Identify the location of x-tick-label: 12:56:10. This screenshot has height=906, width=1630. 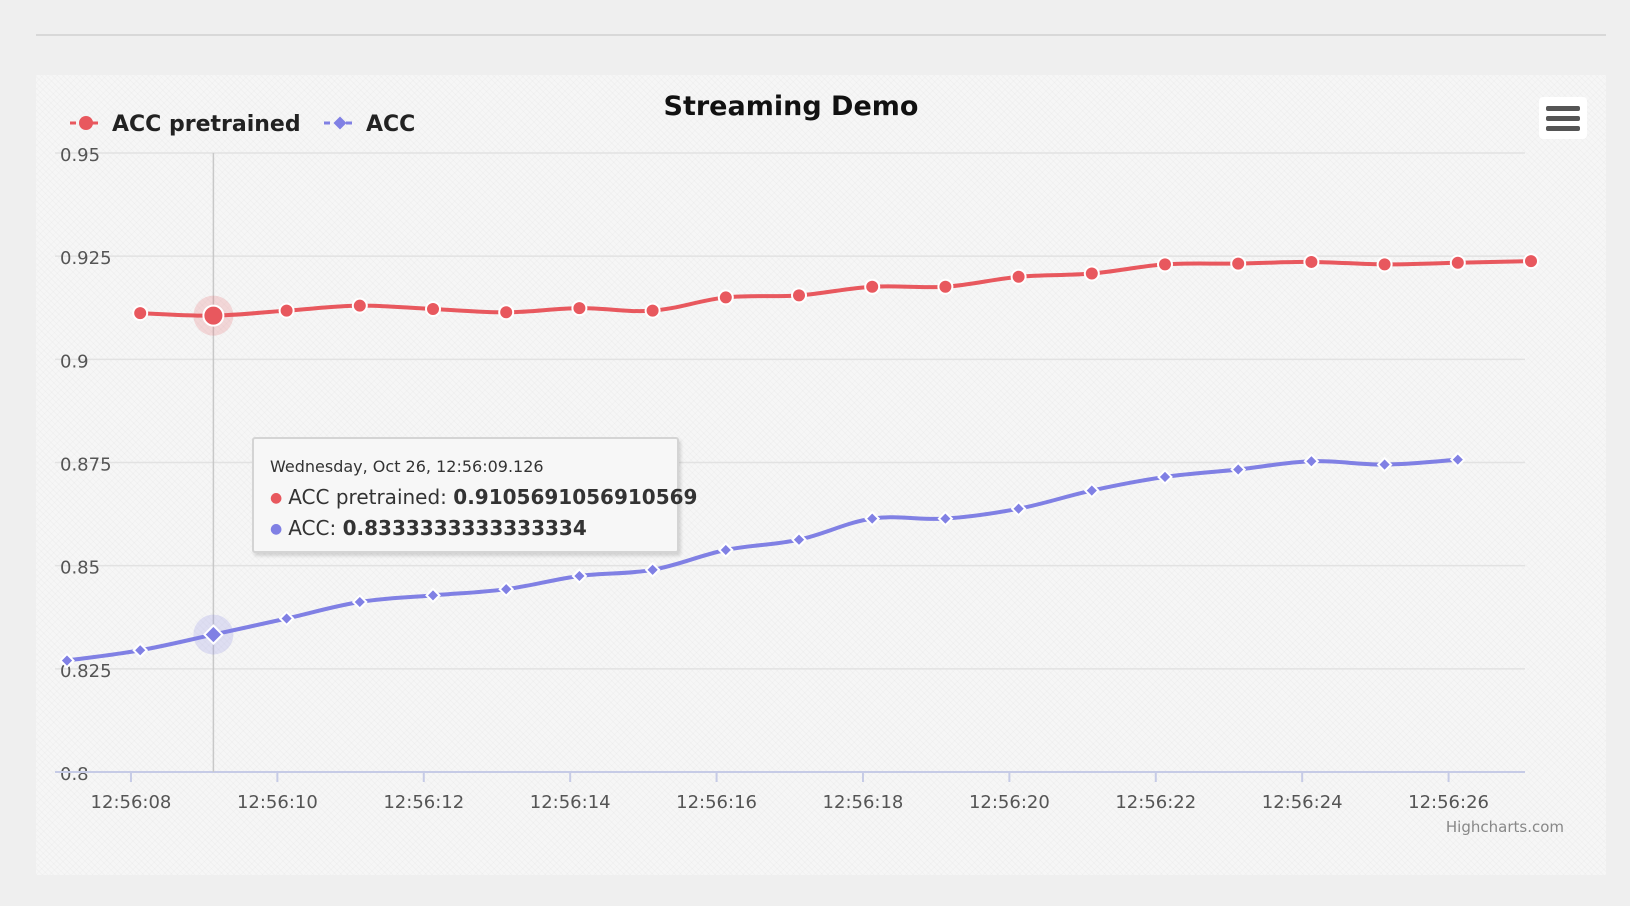
(277, 802).